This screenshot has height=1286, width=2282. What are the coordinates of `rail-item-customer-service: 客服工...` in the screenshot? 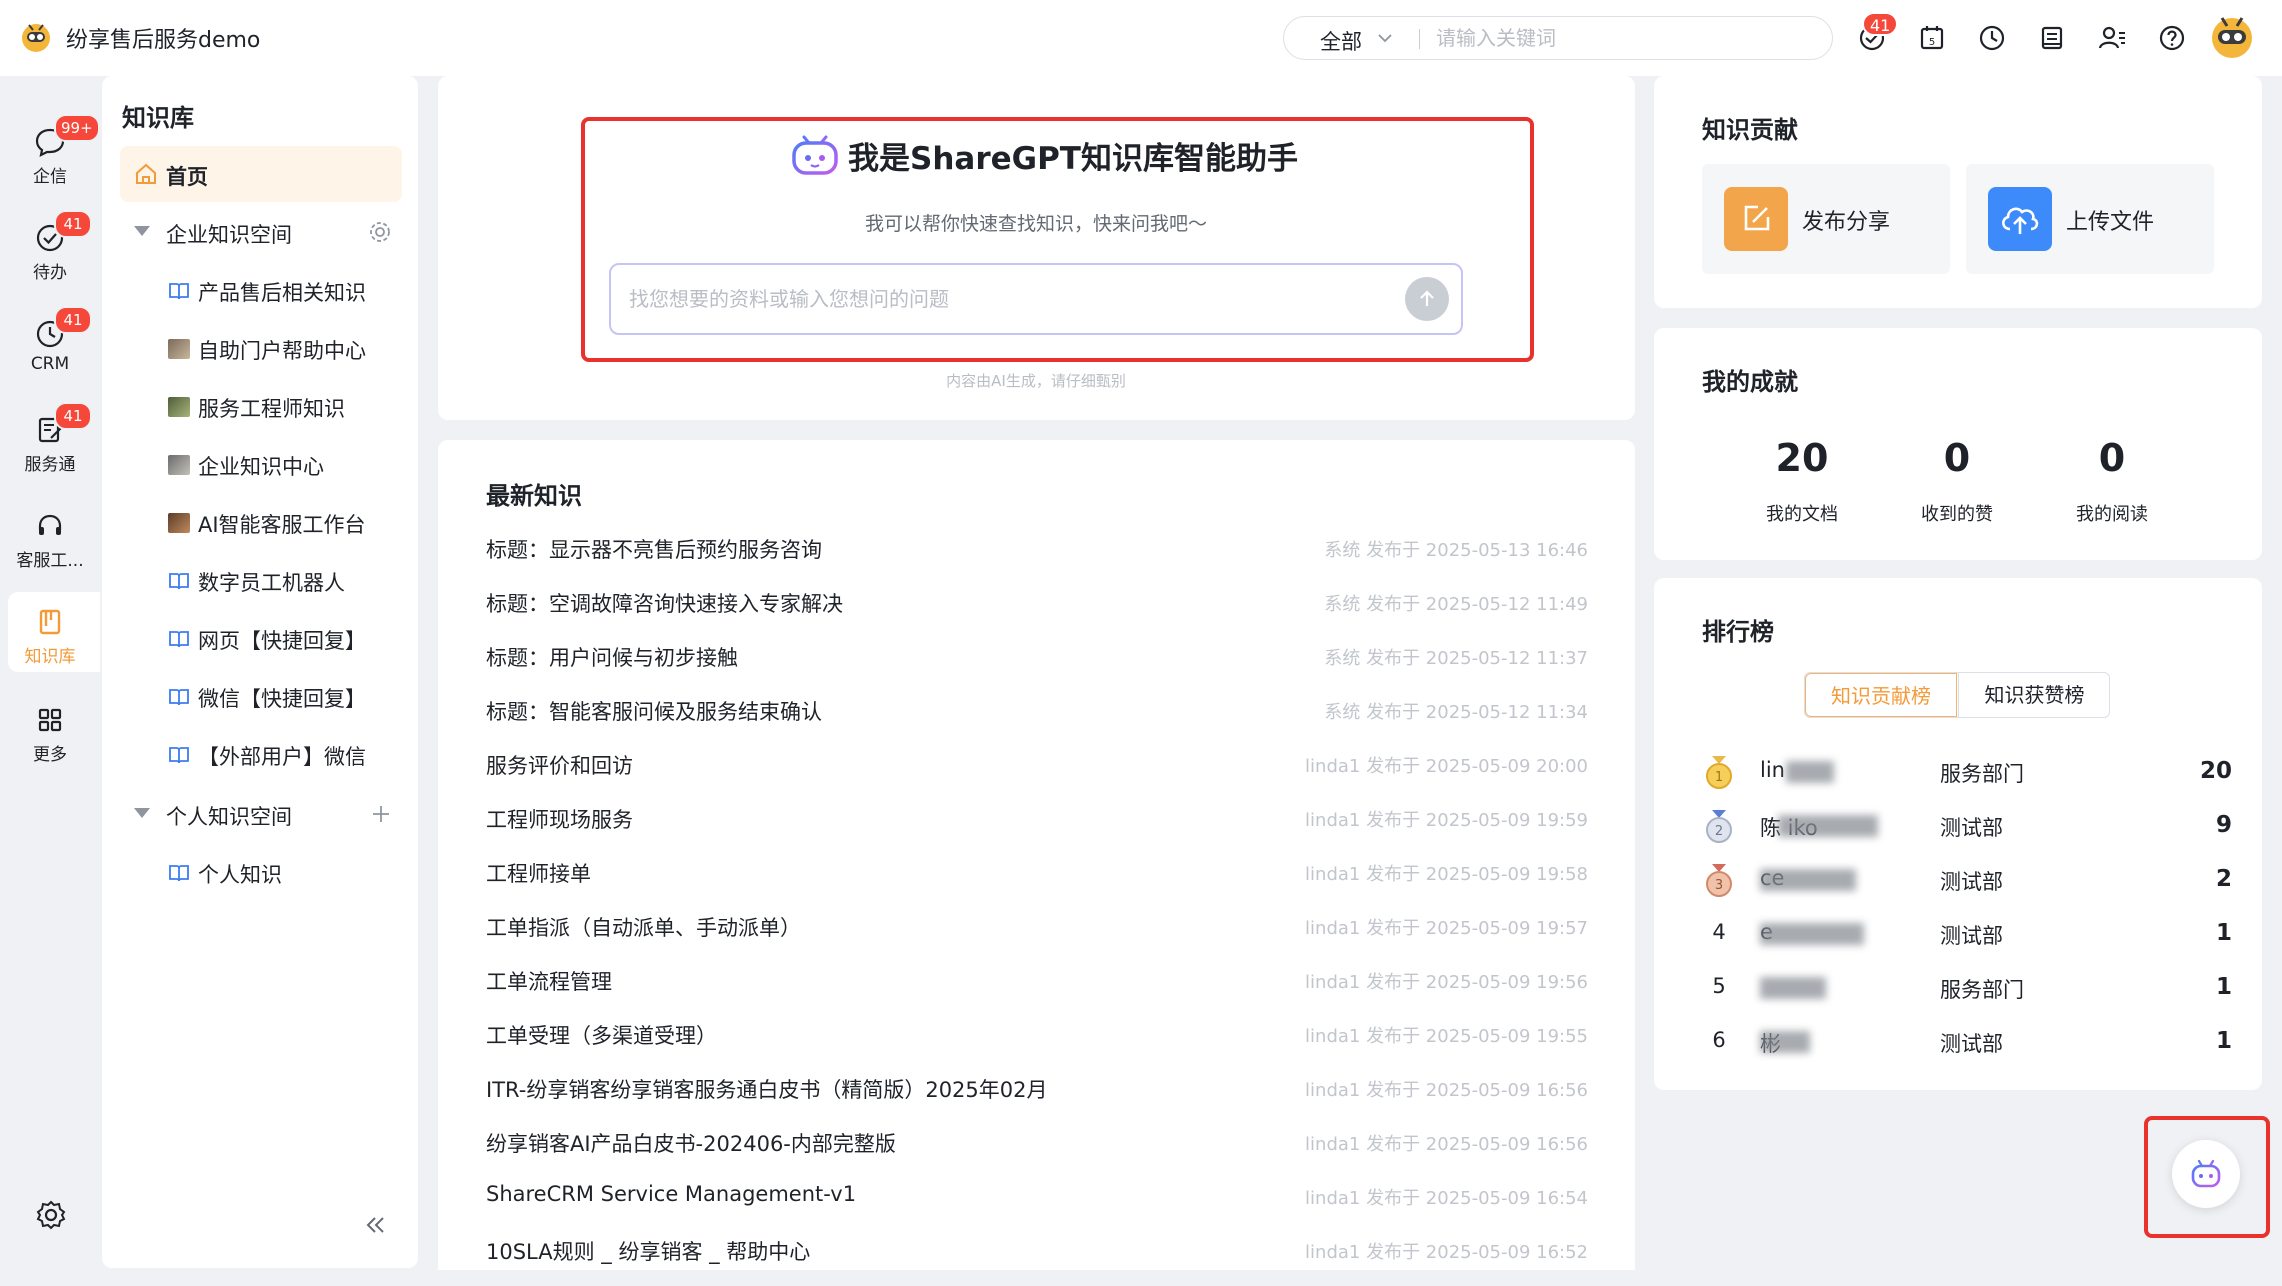 It's located at (50, 542).